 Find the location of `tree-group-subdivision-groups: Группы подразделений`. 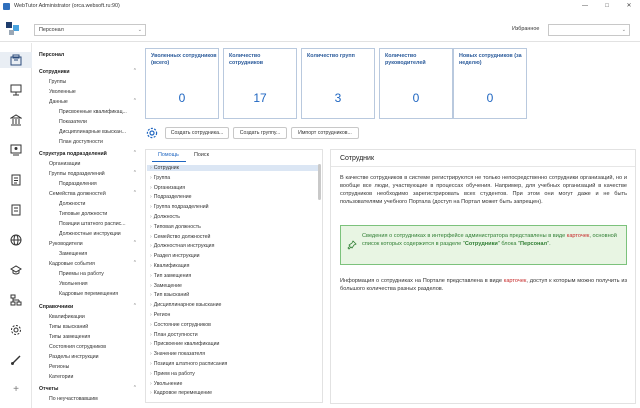

tree-group-subdivision-groups: Группы подразделений is located at coordinates (77, 174).